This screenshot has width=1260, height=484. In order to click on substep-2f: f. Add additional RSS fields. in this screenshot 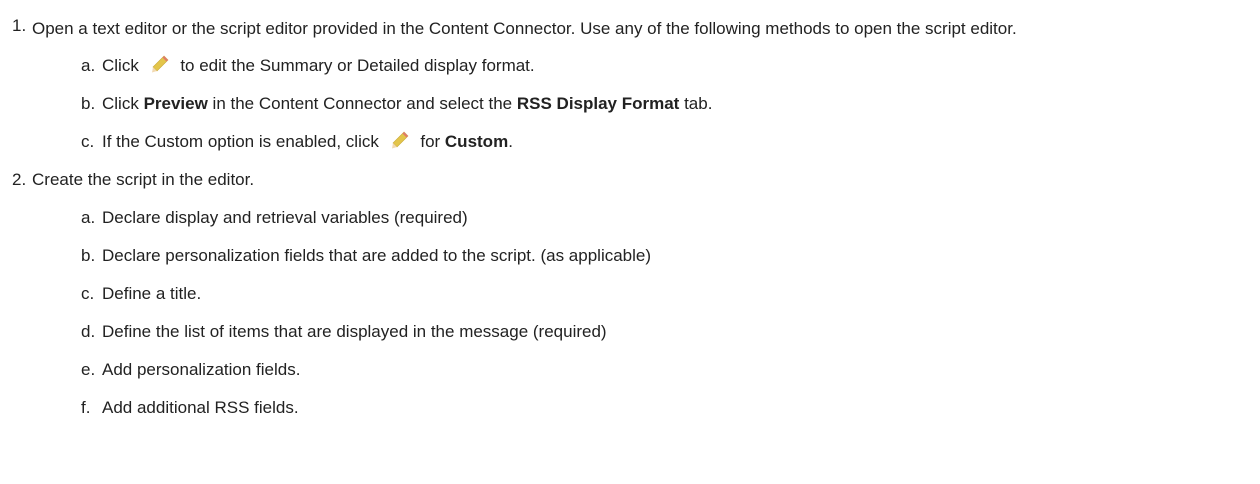, I will do `click(630, 408)`.